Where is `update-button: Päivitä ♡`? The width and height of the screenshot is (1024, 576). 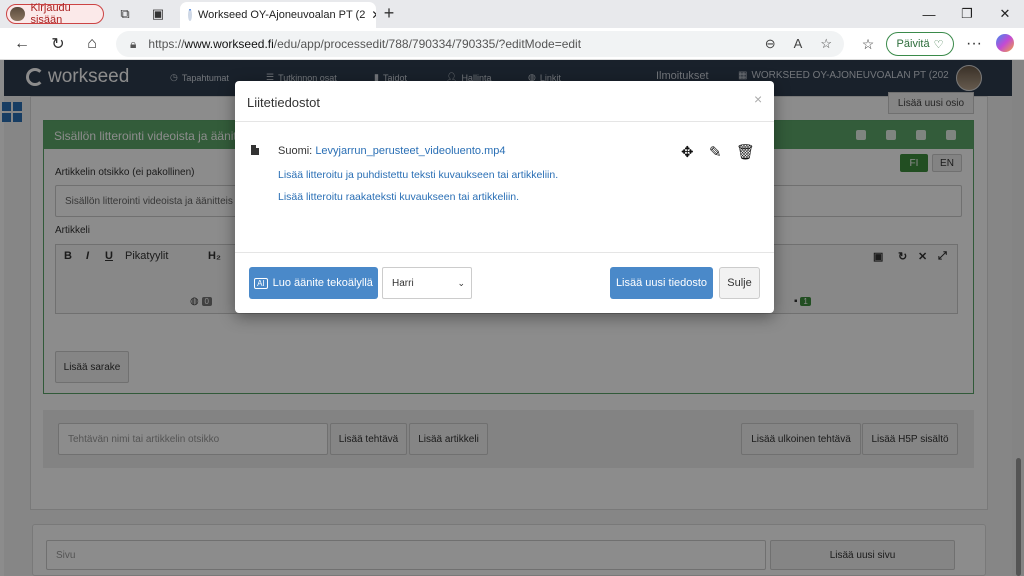 update-button: Päivitä ♡ is located at coordinates (920, 44).